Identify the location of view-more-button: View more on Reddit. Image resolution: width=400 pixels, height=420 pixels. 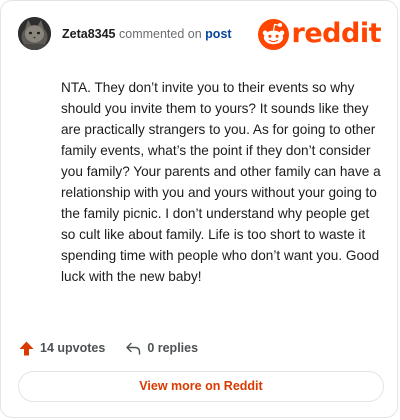
(201, 386).